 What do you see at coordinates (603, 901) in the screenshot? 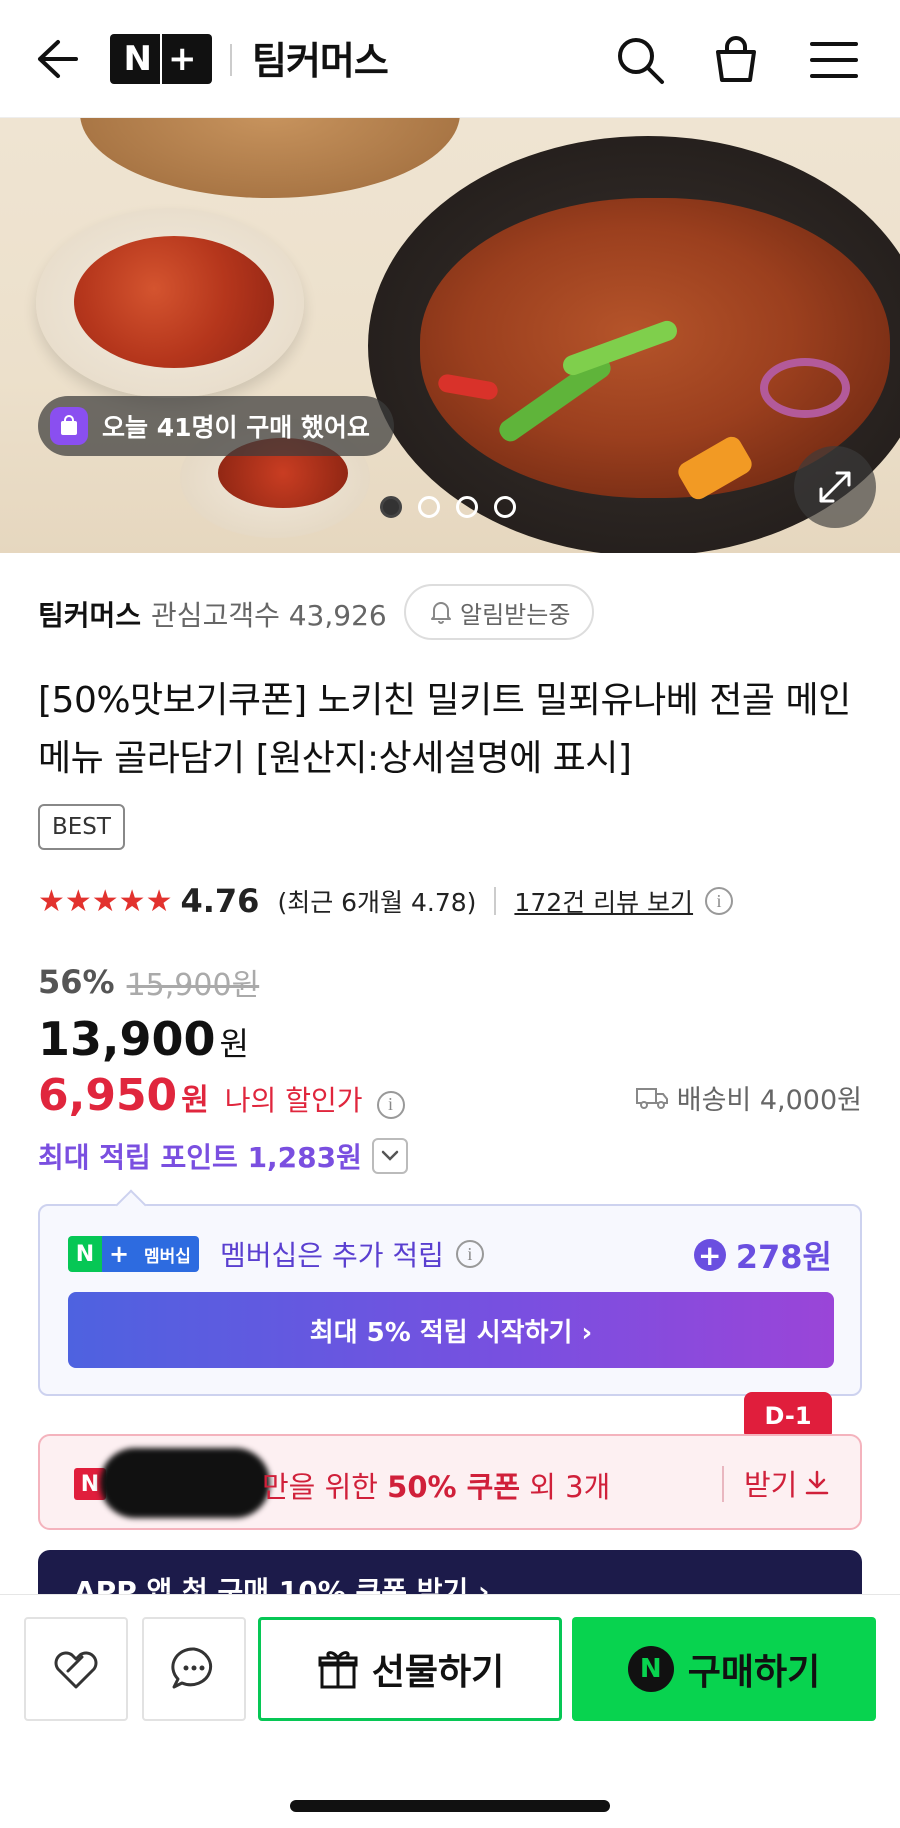
I see `reviews-link: 172건 리뷰 보기` at bounding box center [603, 901].